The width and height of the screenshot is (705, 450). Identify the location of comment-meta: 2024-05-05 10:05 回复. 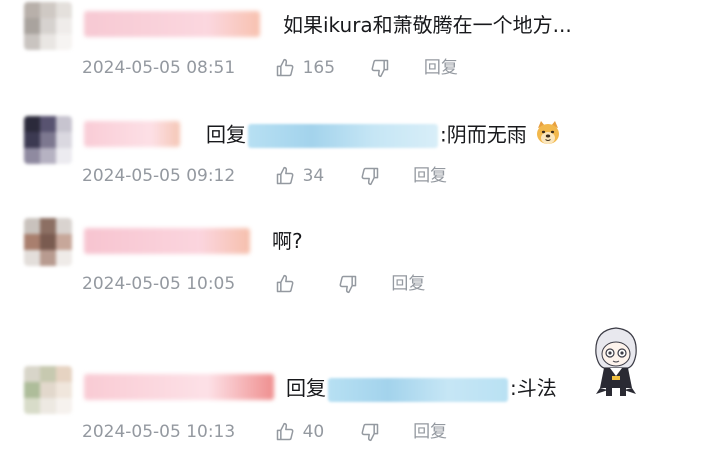
(253, 284).